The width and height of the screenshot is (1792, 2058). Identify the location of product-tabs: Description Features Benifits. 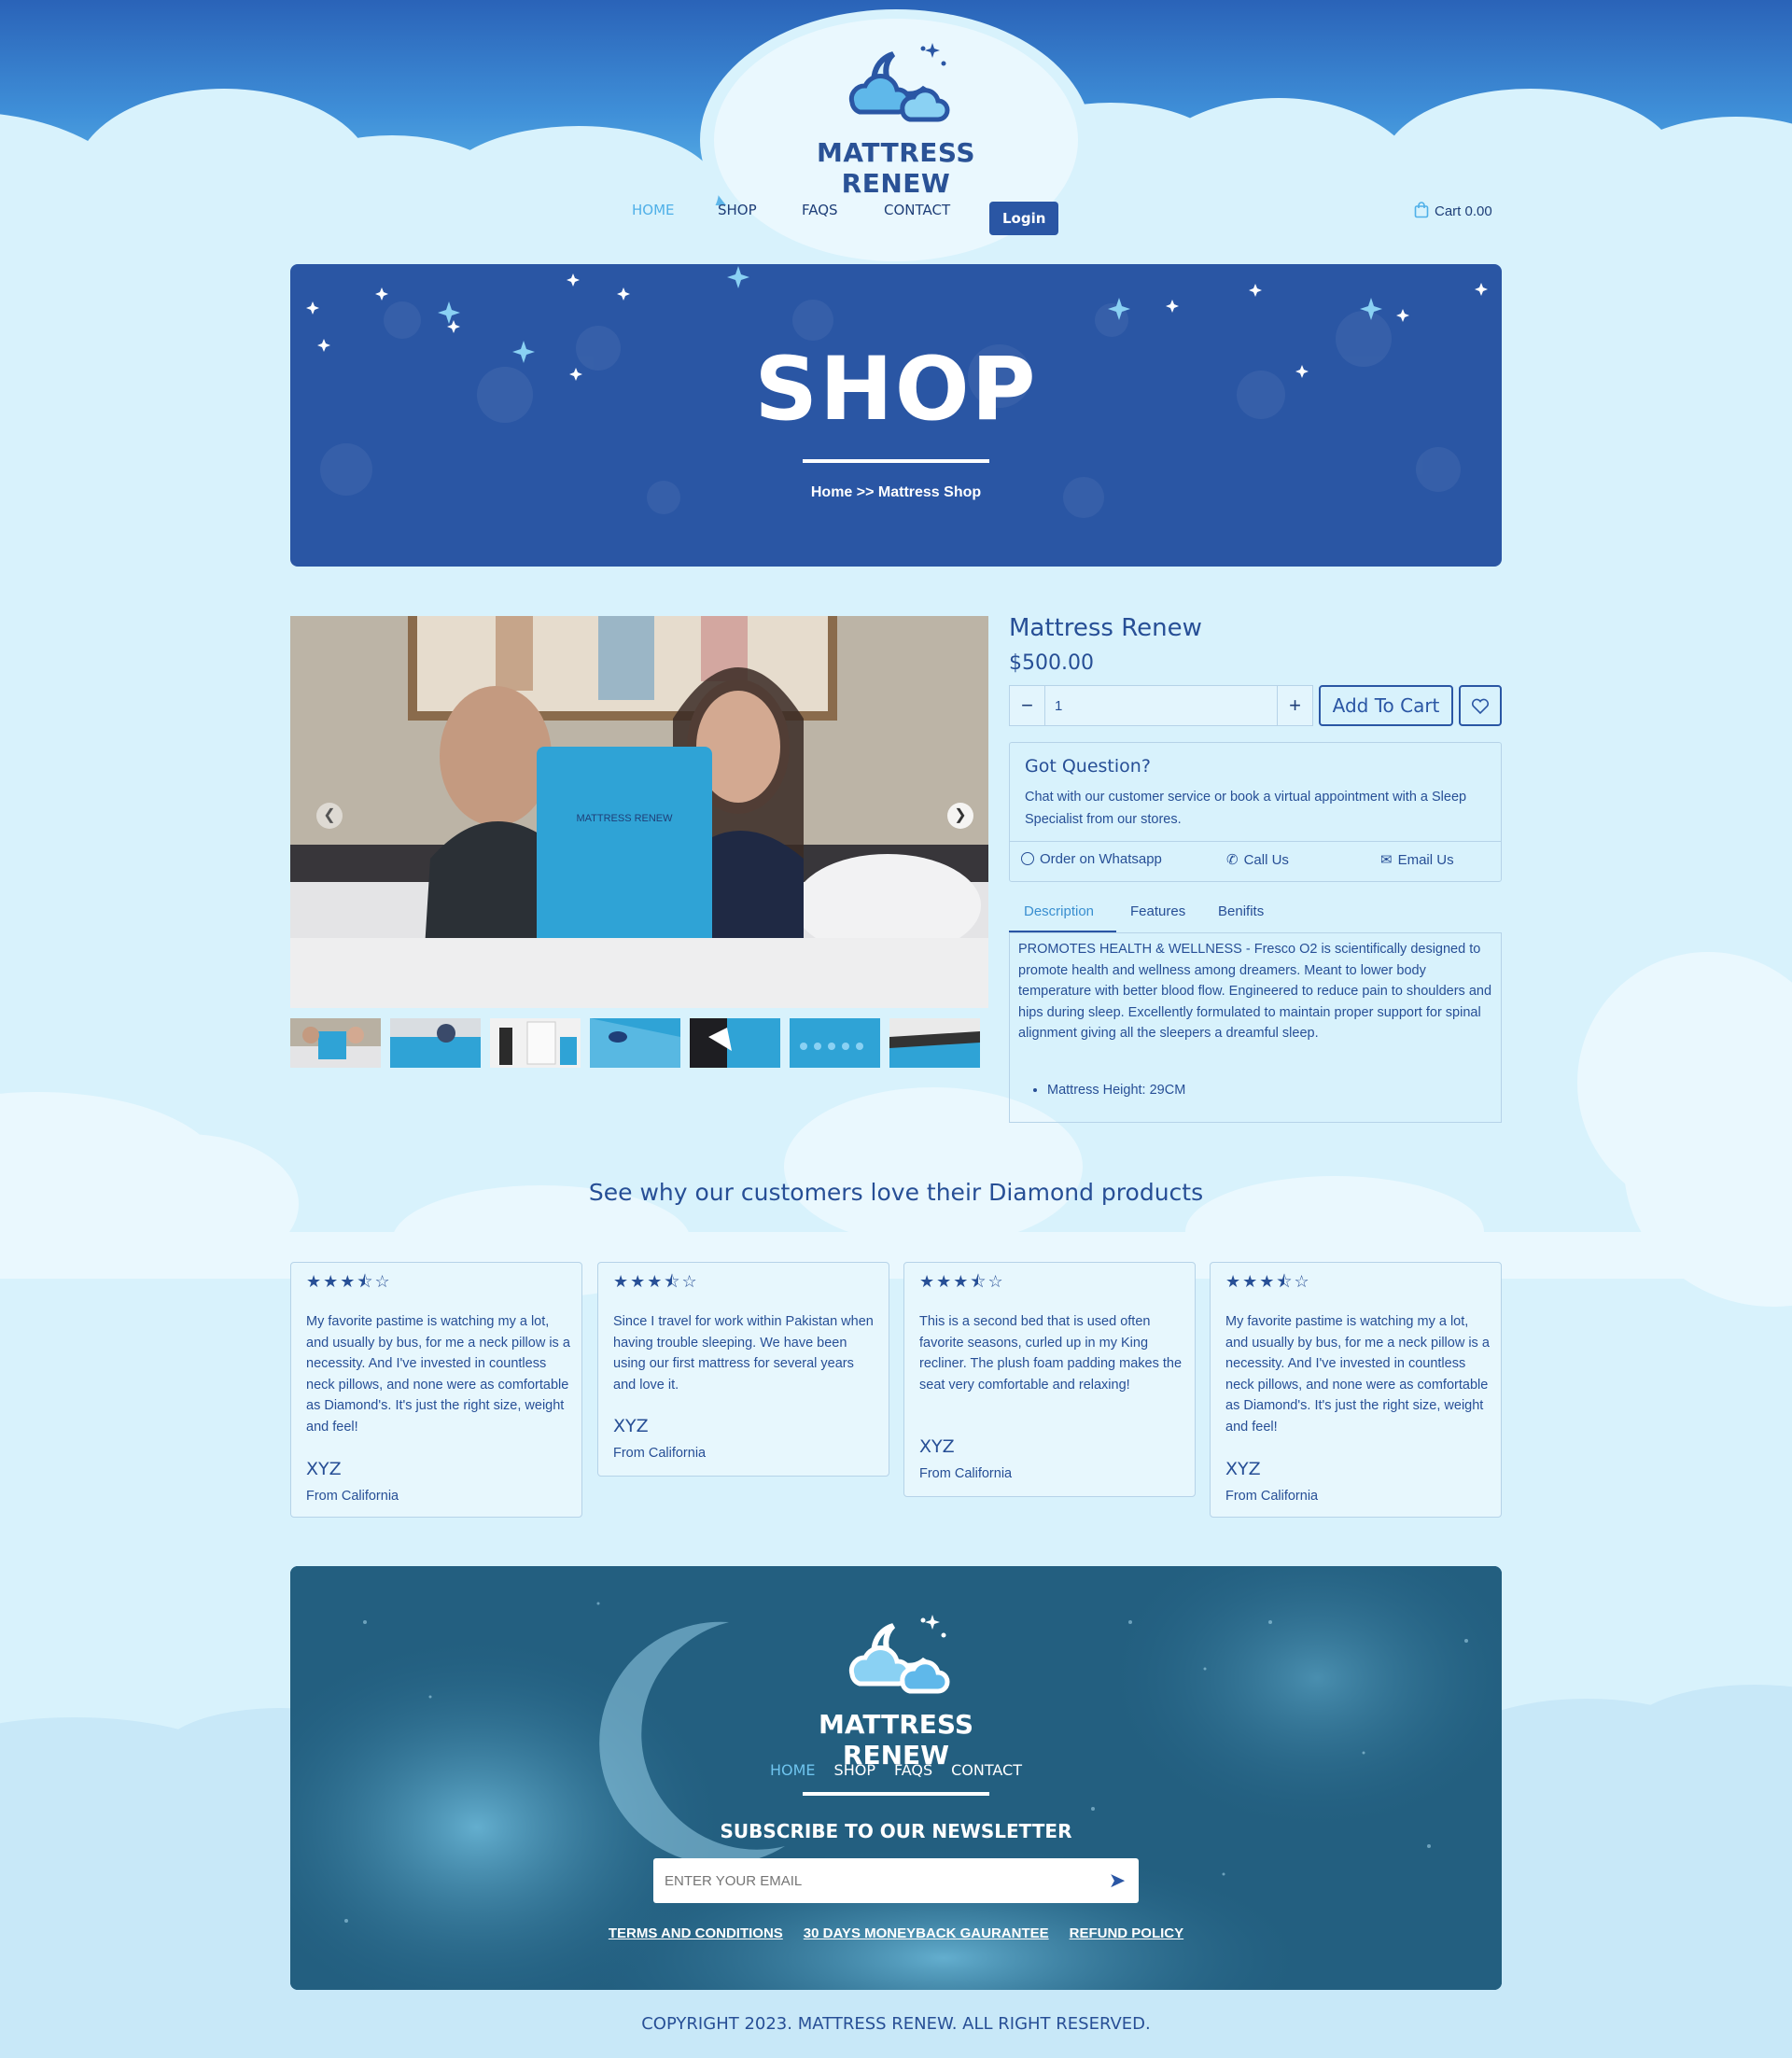
(1255, 915).